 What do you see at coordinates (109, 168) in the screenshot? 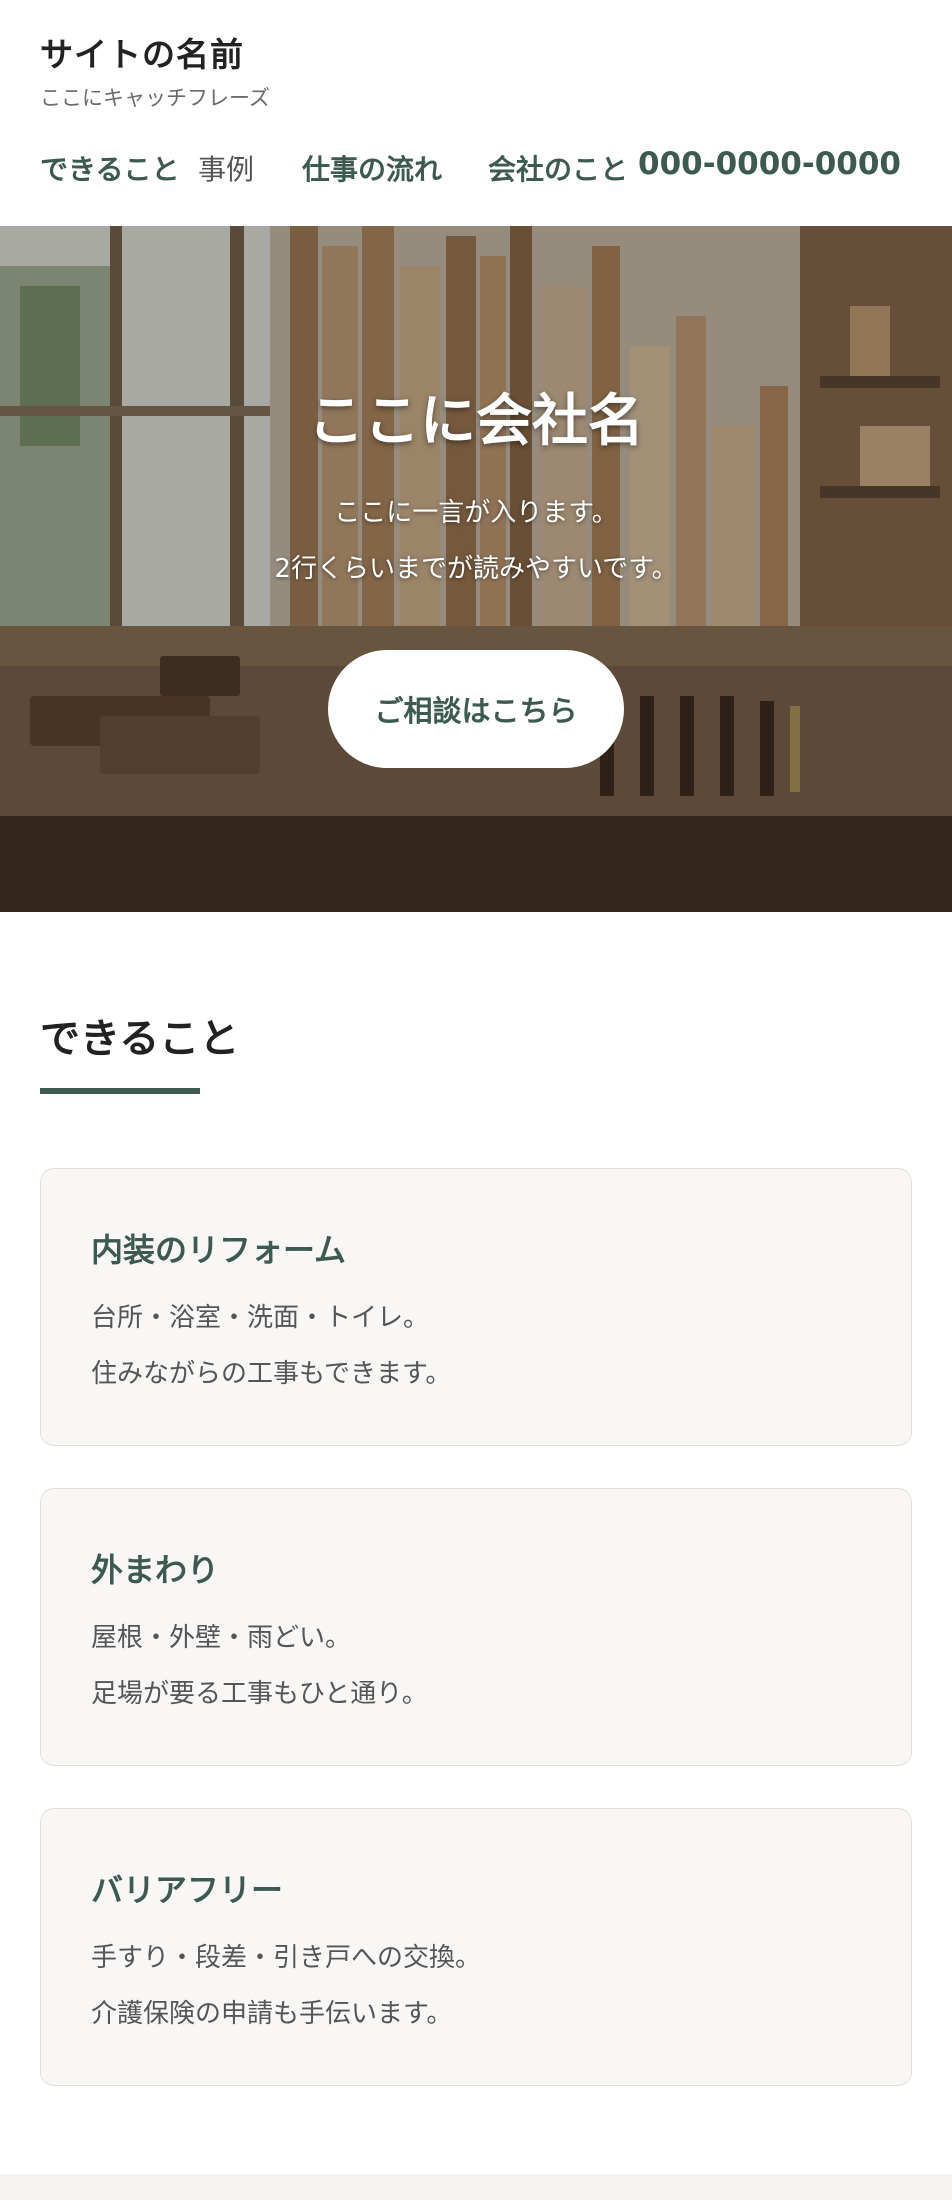
I see `nav-item-services: できること` at bounding box center [109, 168].